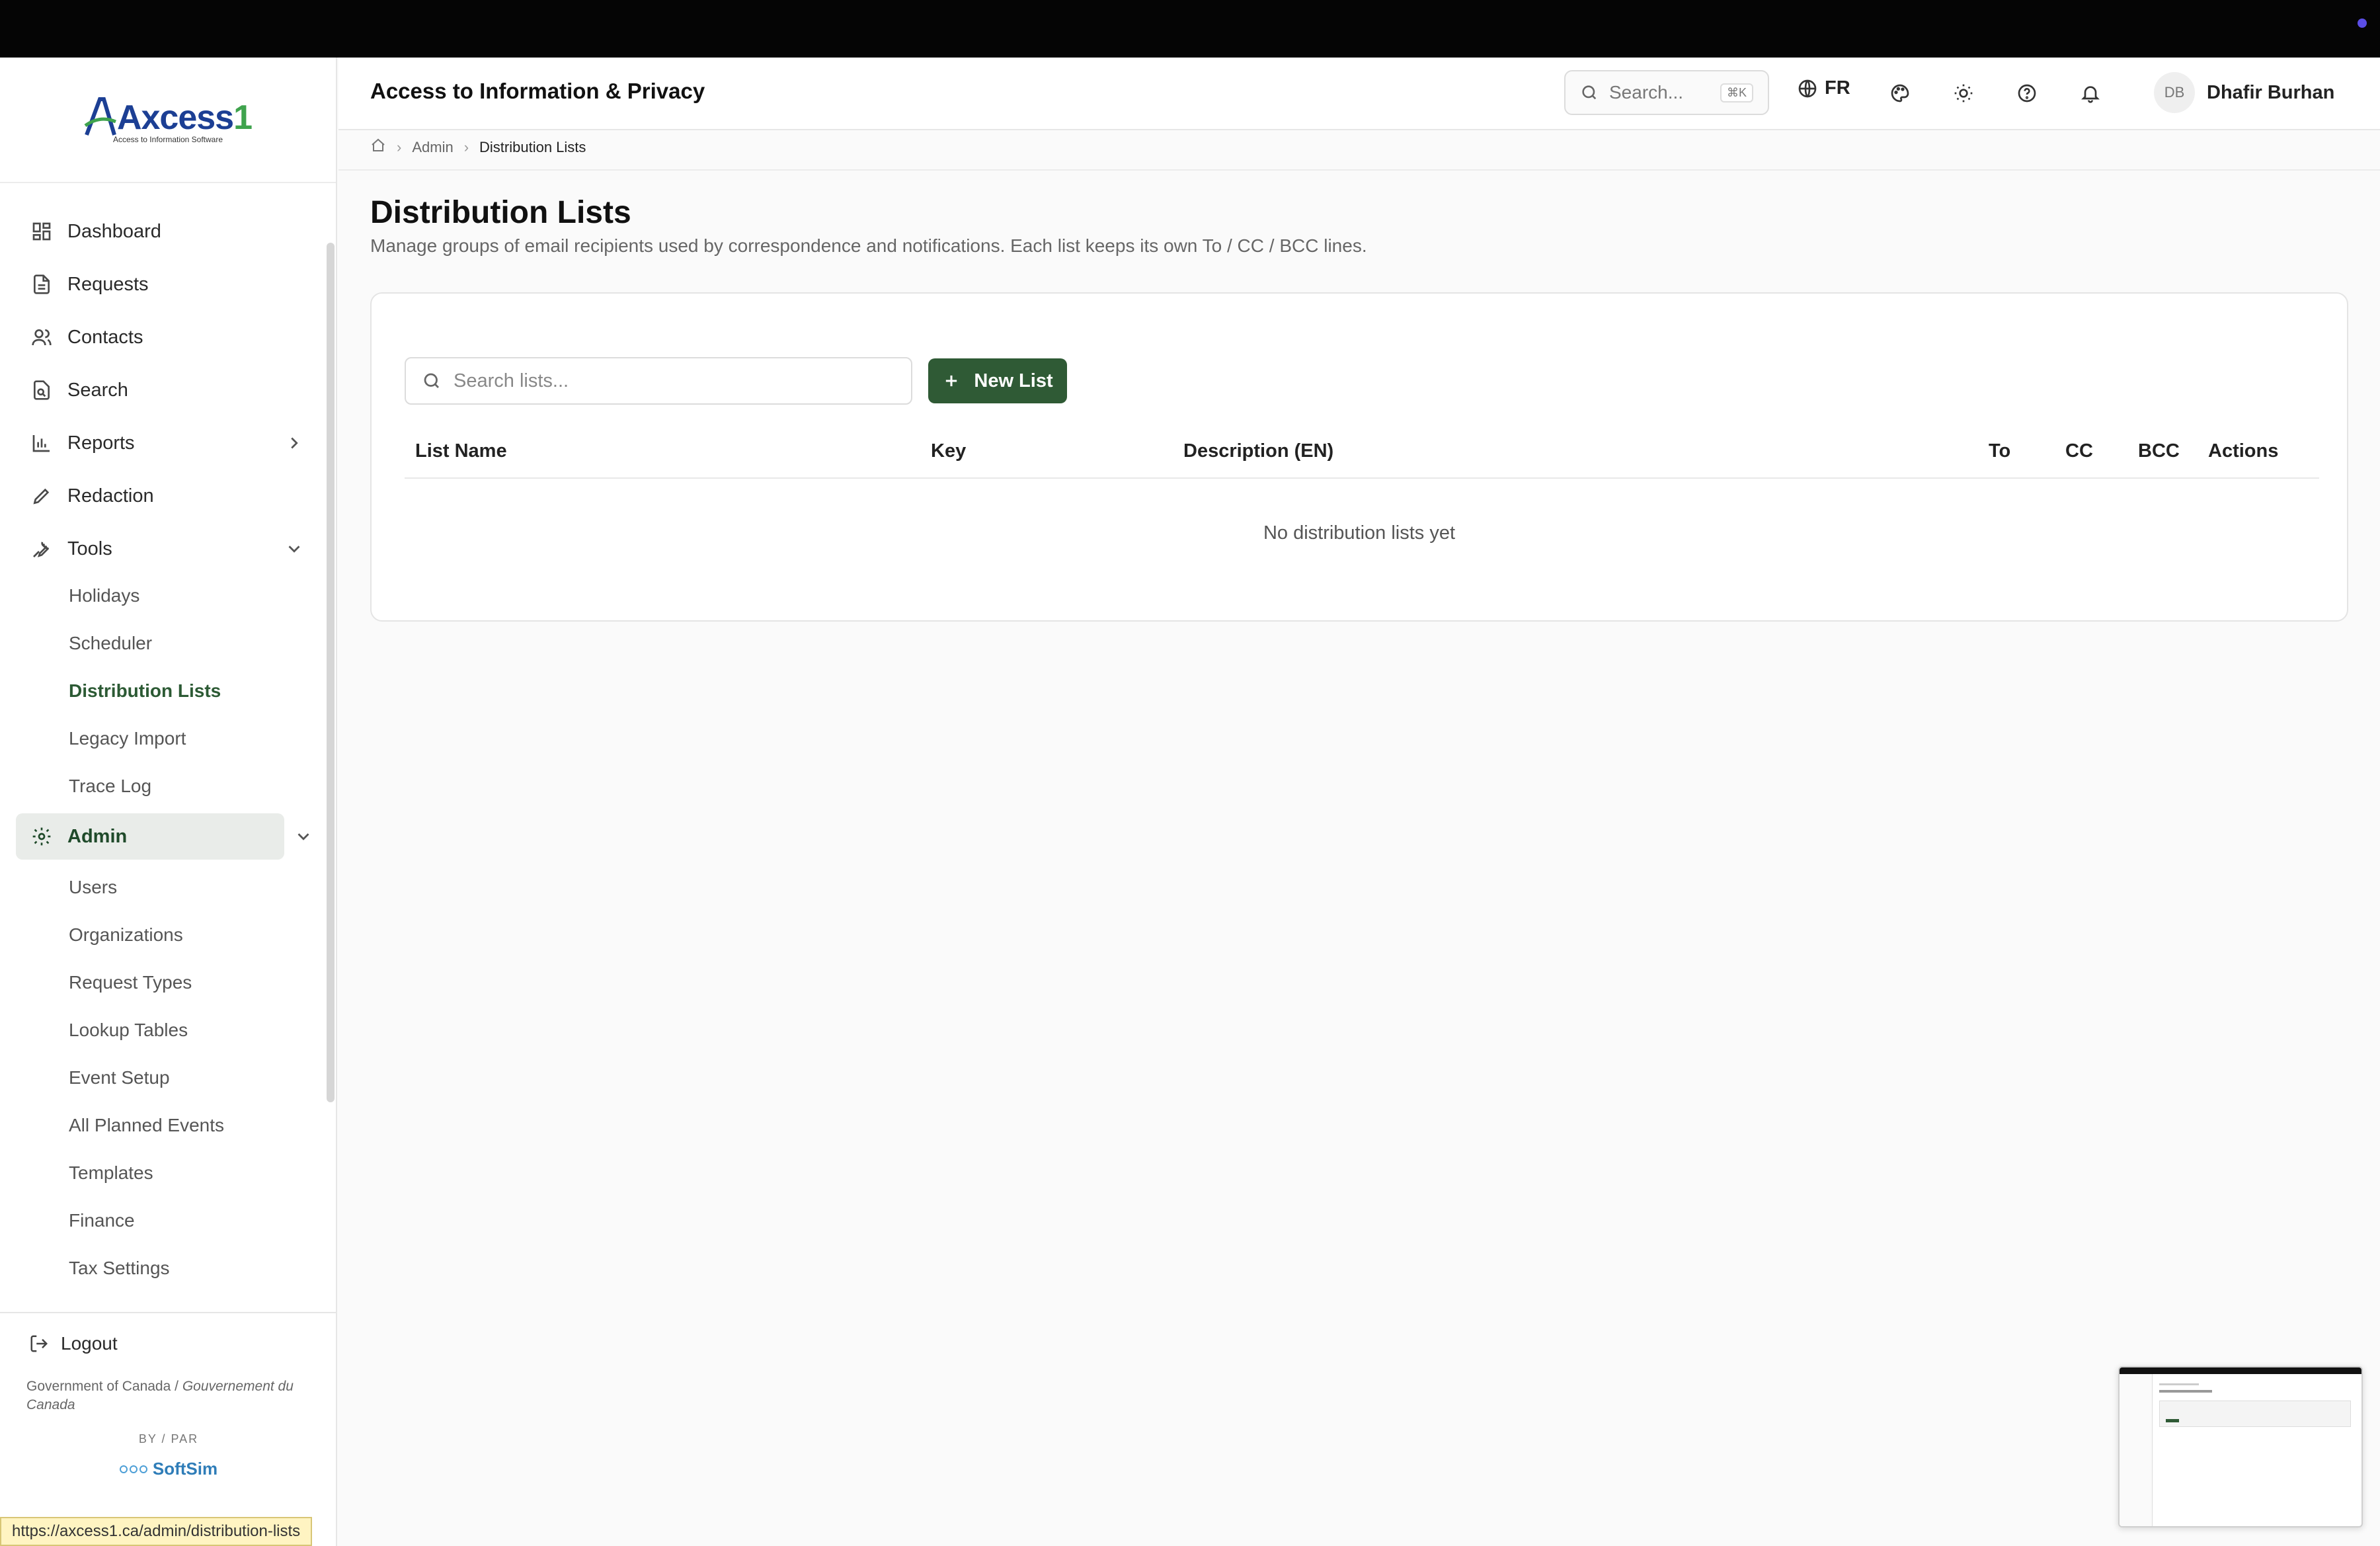 This screenshot has height=1546, width=2380. Describe the element at coordinates (119, 1078) in the screenshot. I see `sidebar-subitem-event-setup: Event Setup` at that location.